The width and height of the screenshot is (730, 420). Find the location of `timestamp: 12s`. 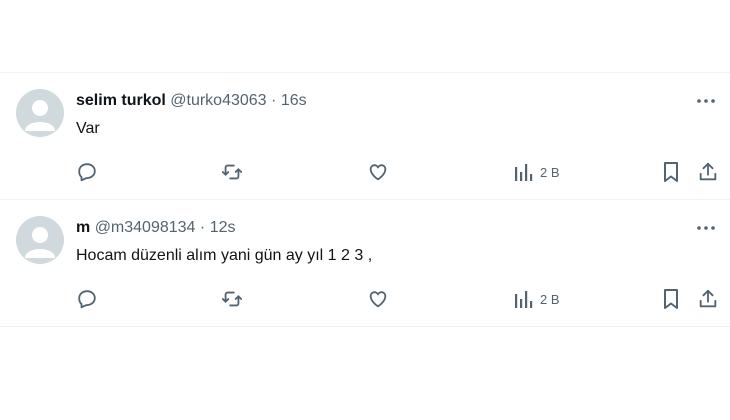

timestamp: 12s is located at coordinates (223, 227).